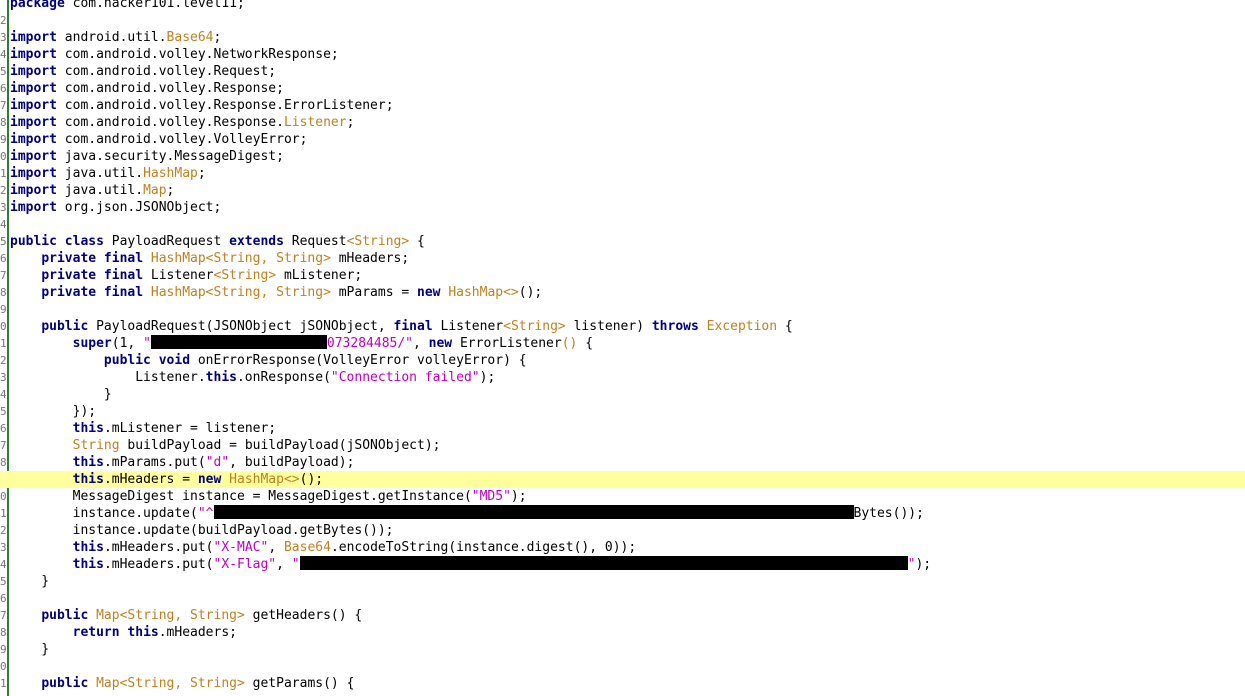 The image size is (1245, 696). I want to click on code-token: org.json.JSONObject;, so click(139, 207).